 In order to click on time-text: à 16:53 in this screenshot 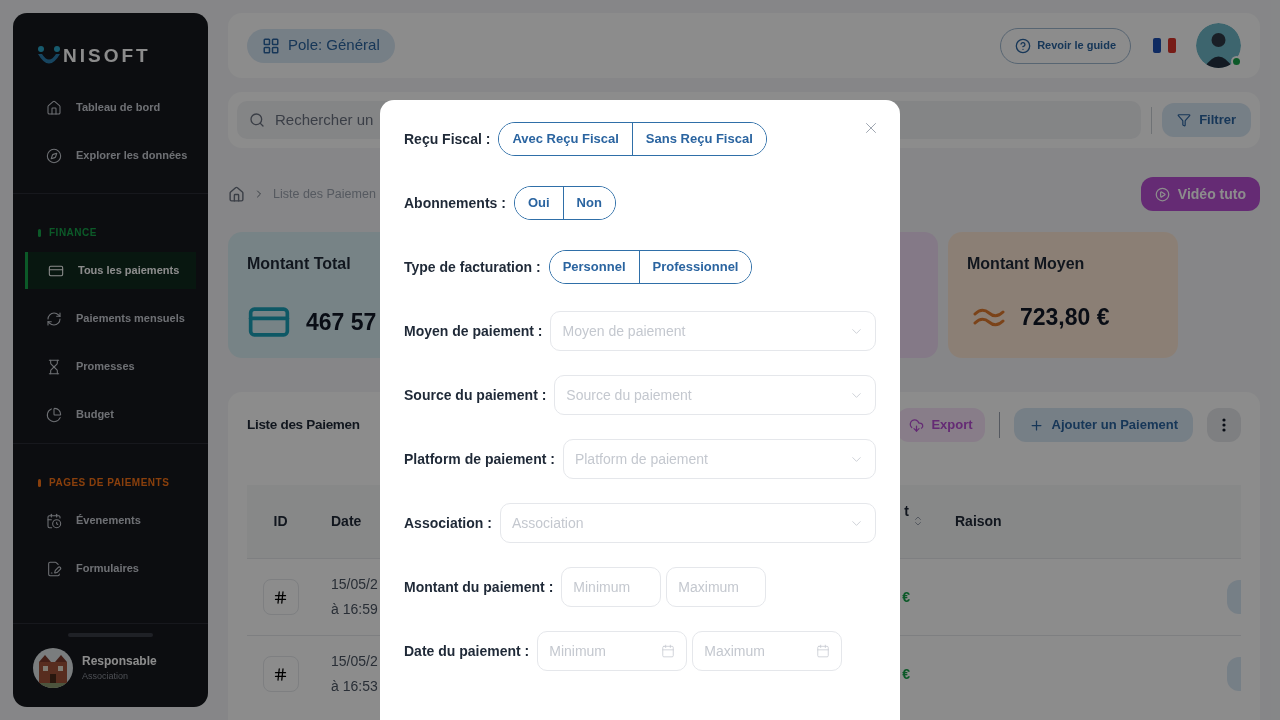, I will do `click(354, 686)`.